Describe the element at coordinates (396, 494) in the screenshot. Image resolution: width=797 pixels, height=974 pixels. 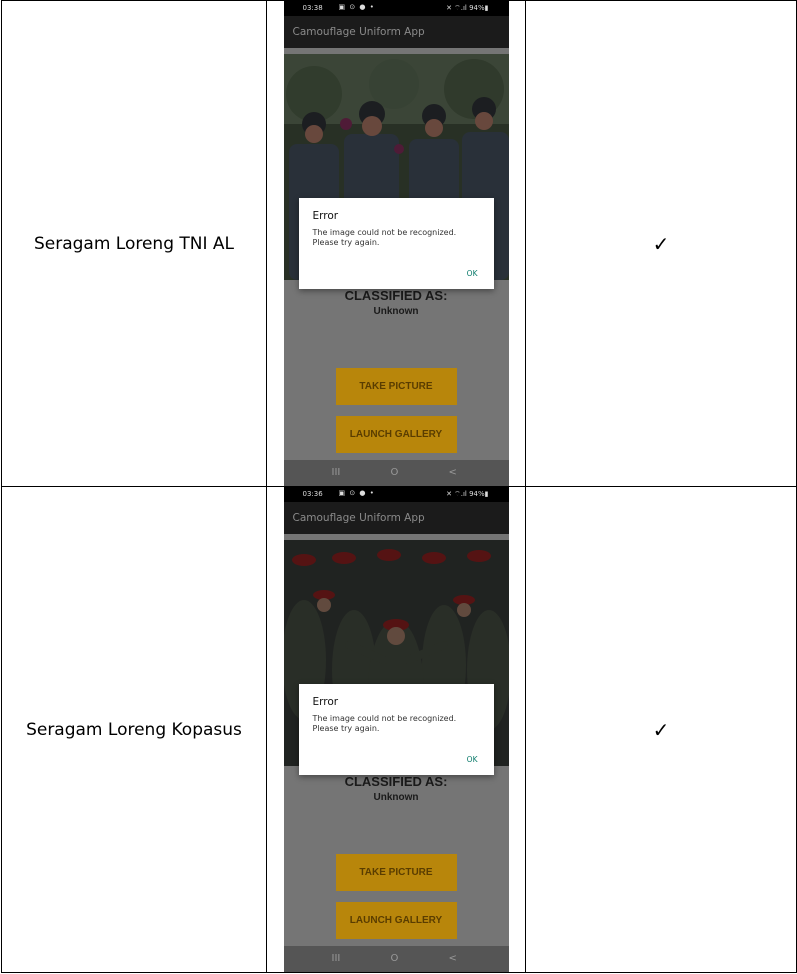
I see `status-bar: 03:36 ▣ ⊙ ● • ✕ ⌔.ıl 94%▮` at that location.